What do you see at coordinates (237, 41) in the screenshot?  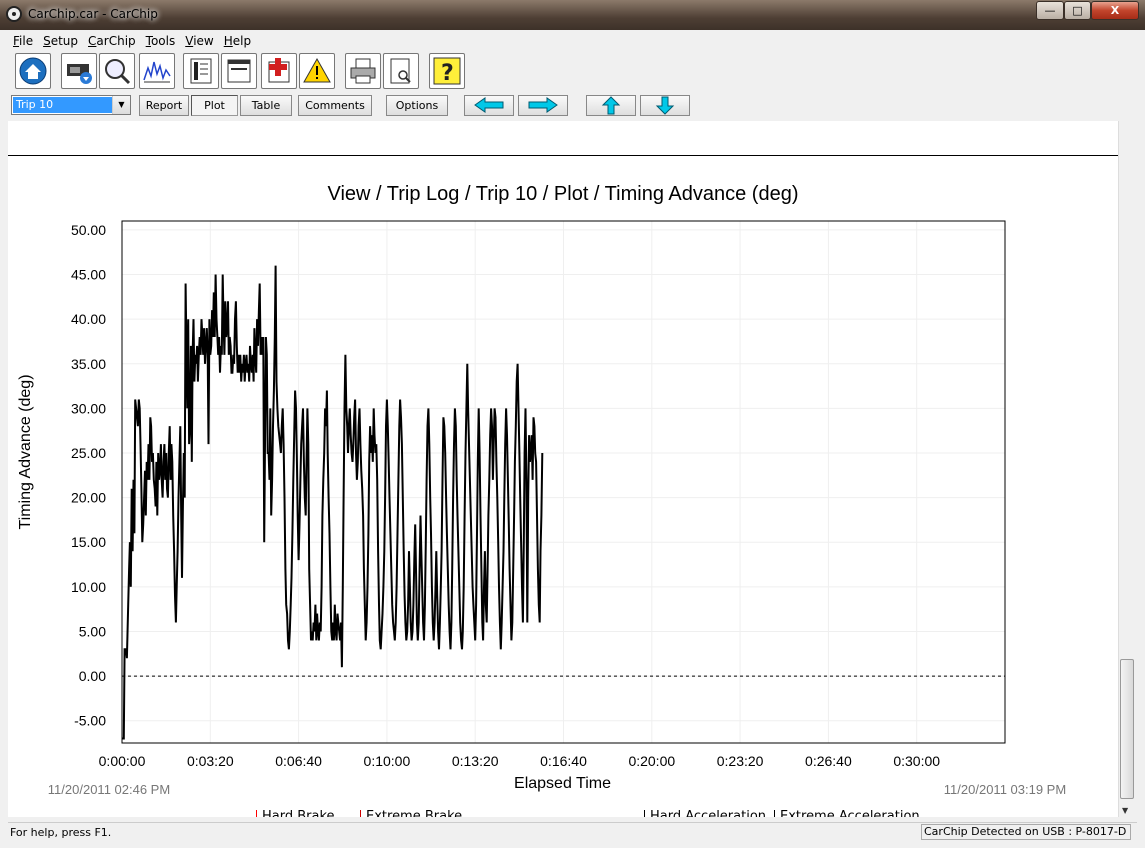 I see `menu-help: Help` at bounding box center [237, 41].